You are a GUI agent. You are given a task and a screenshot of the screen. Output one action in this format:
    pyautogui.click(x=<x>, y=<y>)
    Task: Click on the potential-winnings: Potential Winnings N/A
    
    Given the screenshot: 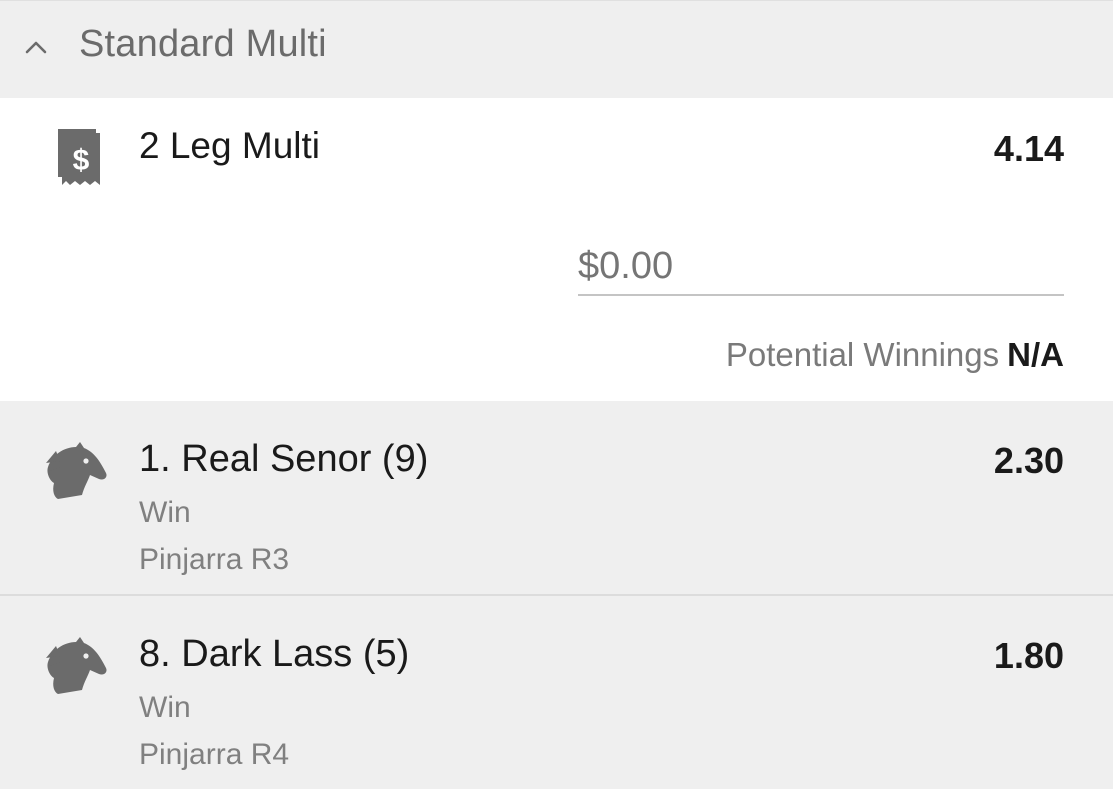 What is the action you would take?
    pyautogui.click(x=895, y=355)
    